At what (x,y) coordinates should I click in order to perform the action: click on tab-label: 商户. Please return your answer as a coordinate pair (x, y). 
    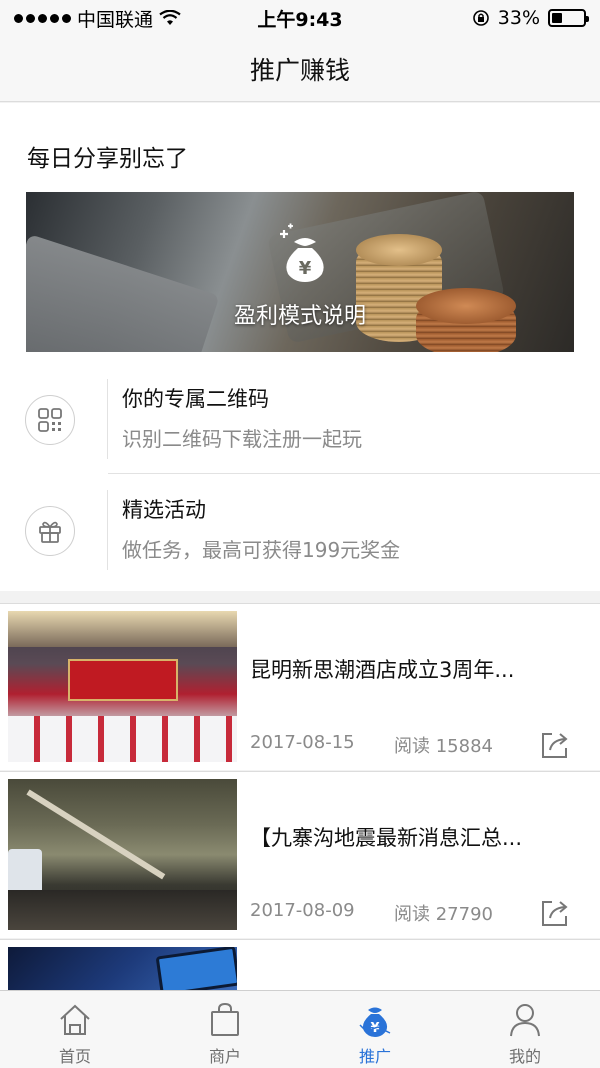
    Looking at the image, I should click on (224, 1056).